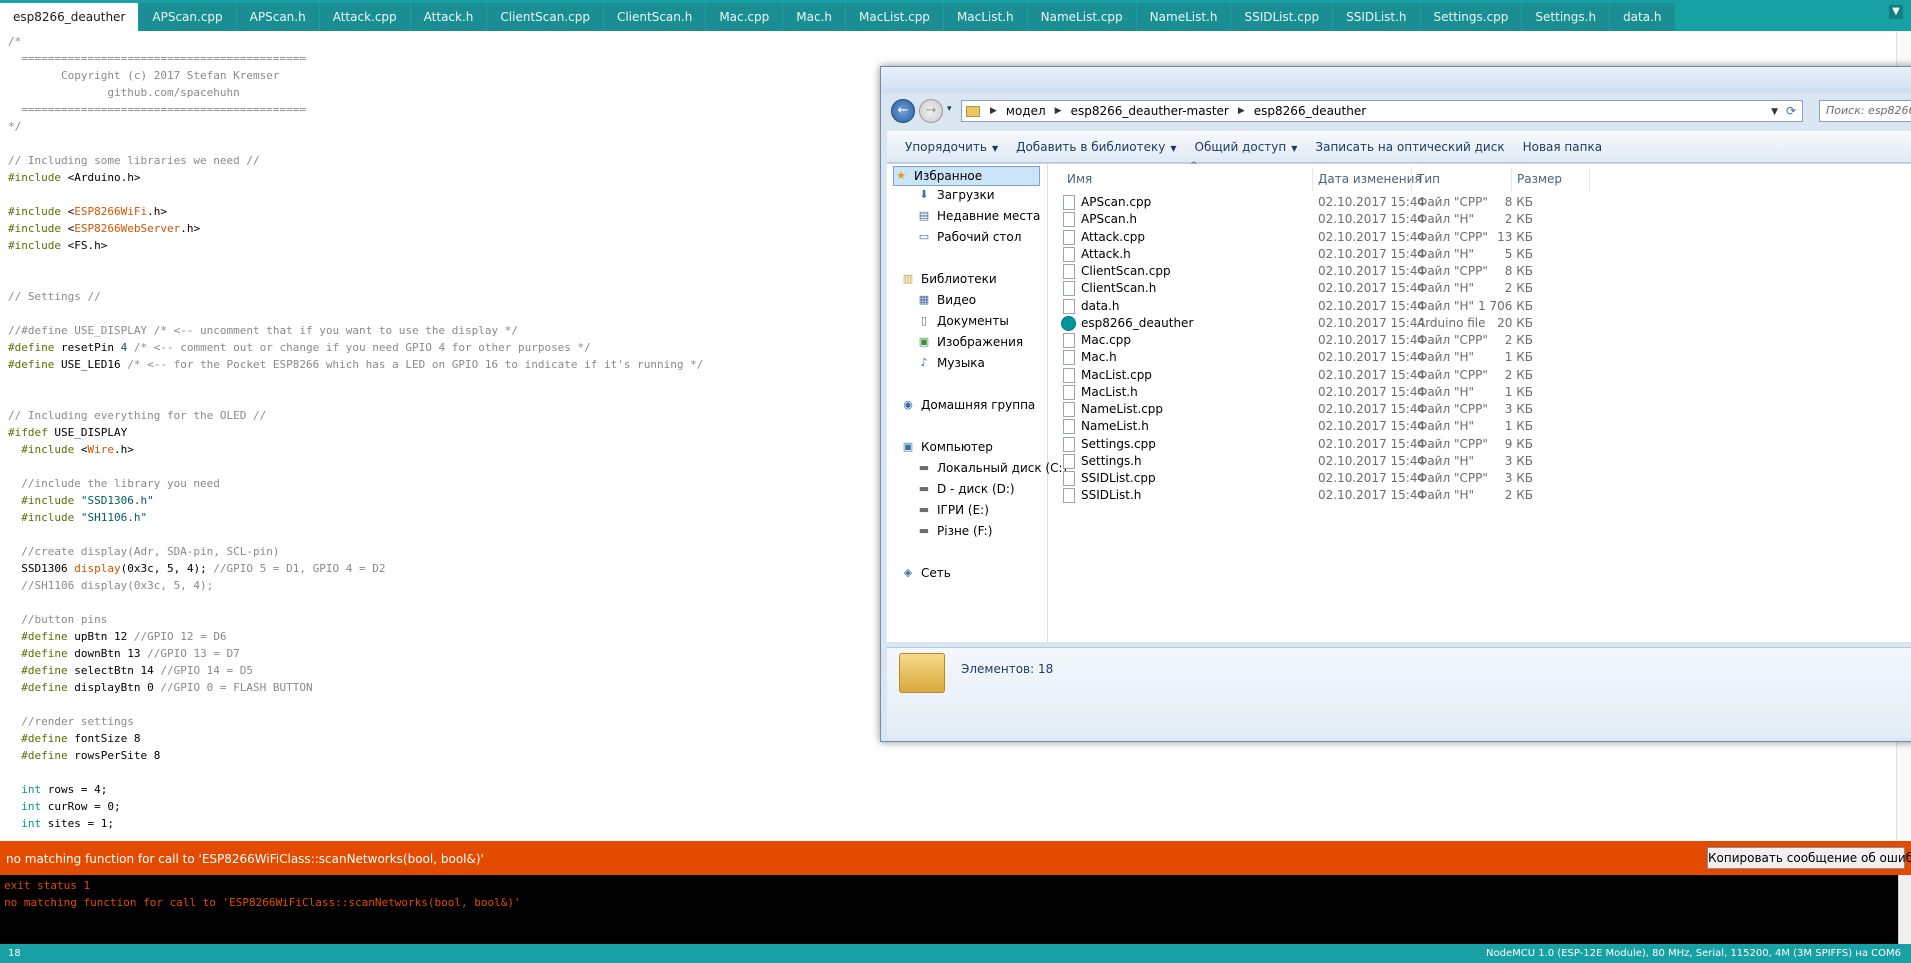 This screenshot has width=1911, height=963. Describe the element at coordinates (104, 738) in the screenshot. I see `code-token: fontSize 8` at that location.